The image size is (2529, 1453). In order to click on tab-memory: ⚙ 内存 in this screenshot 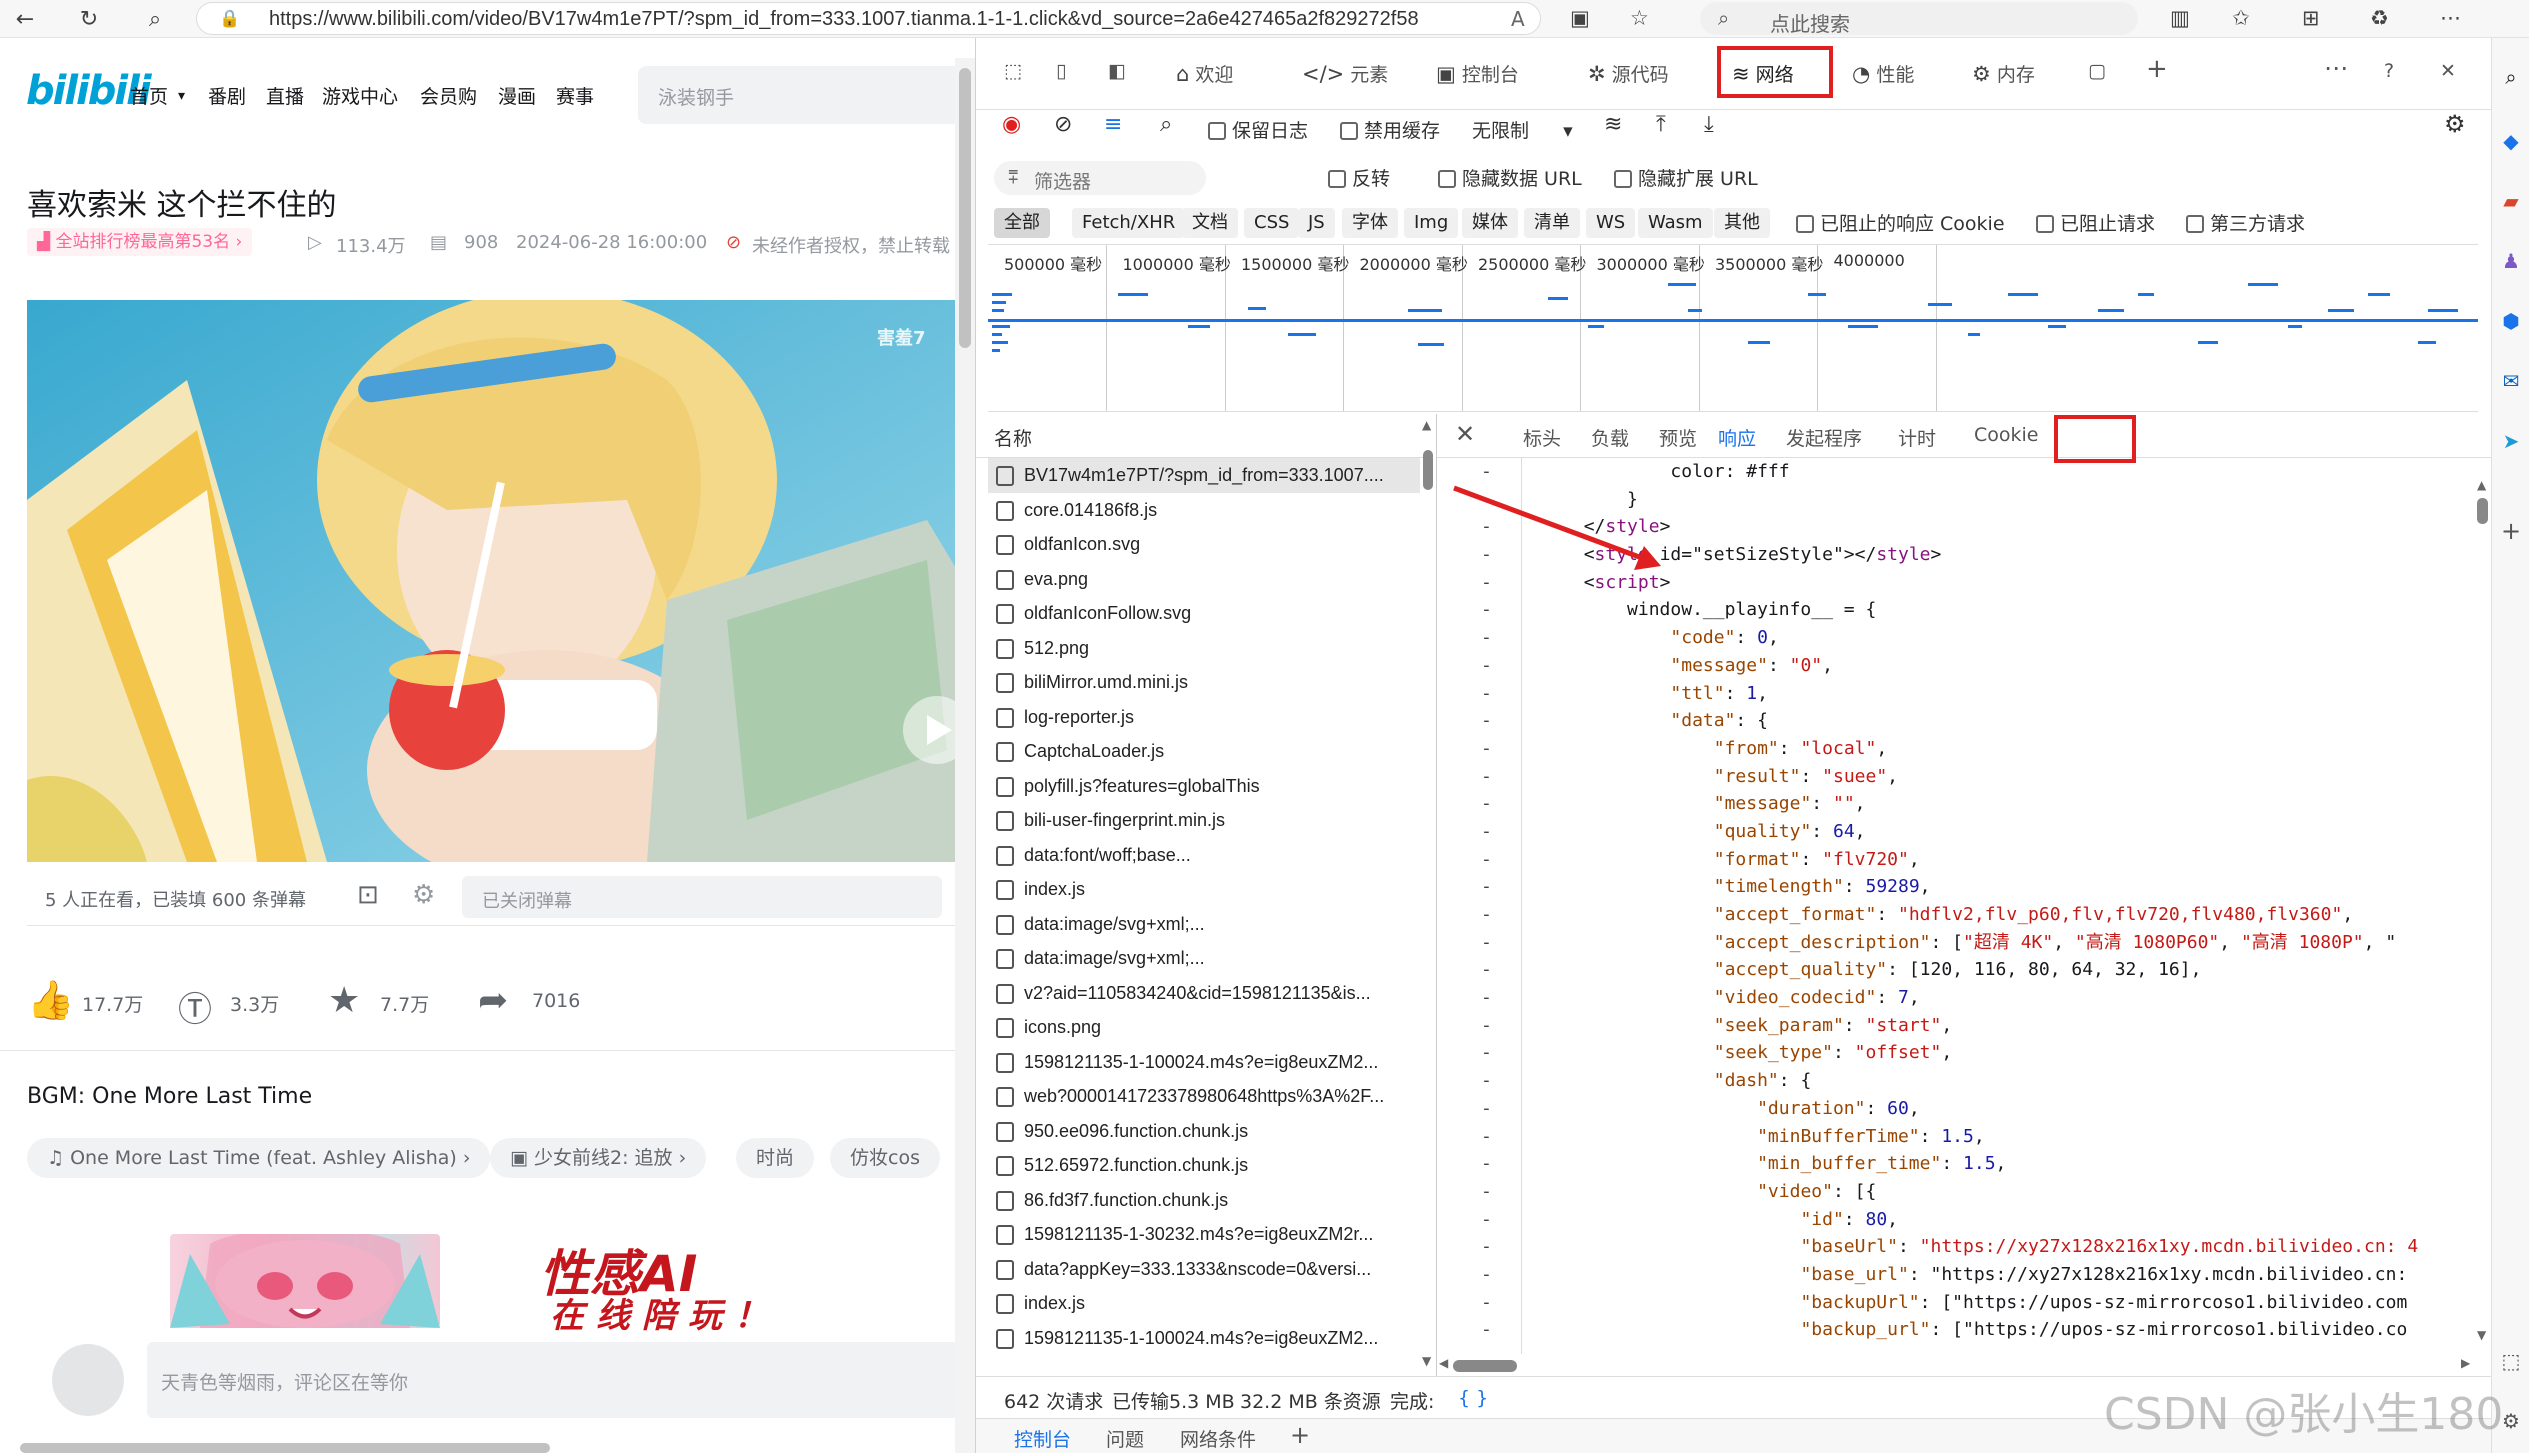, I will do `click(2003, 73)`.